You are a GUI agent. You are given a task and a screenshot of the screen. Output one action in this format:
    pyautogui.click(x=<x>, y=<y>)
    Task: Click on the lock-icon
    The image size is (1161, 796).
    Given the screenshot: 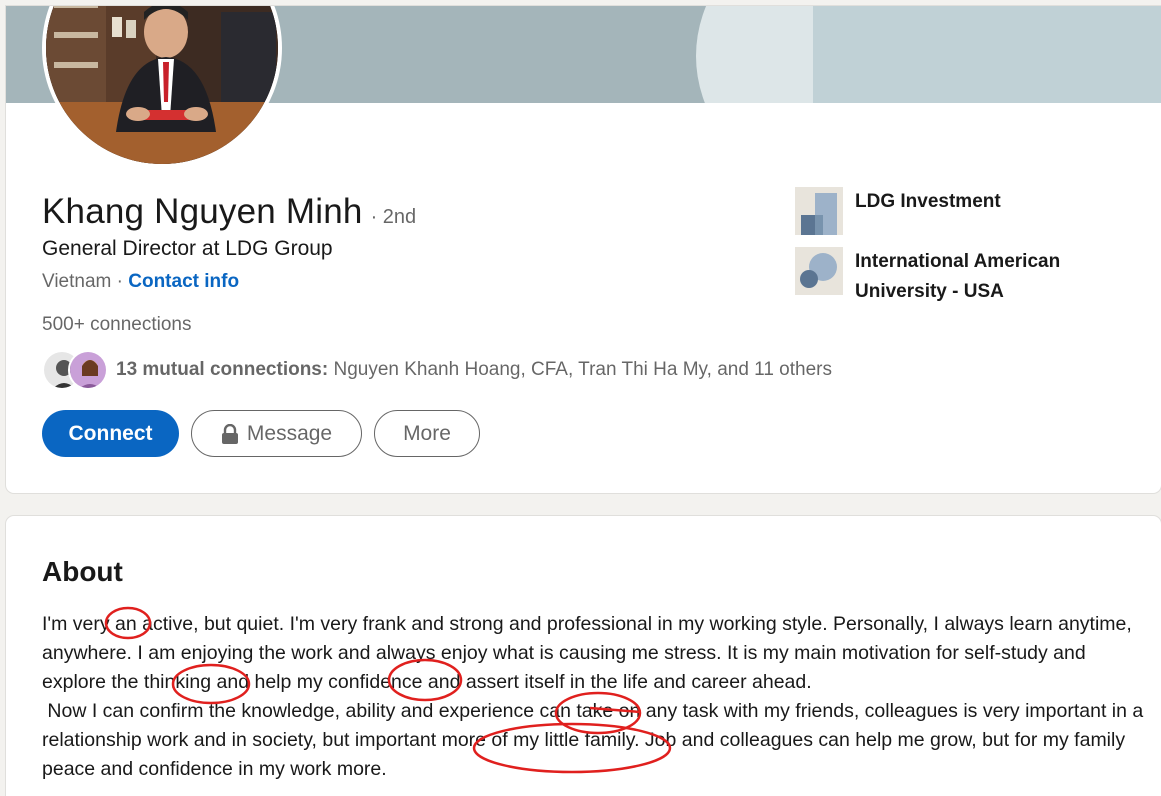 What is the action you would take?
    pyautogui.click(x=230, y=433)
    